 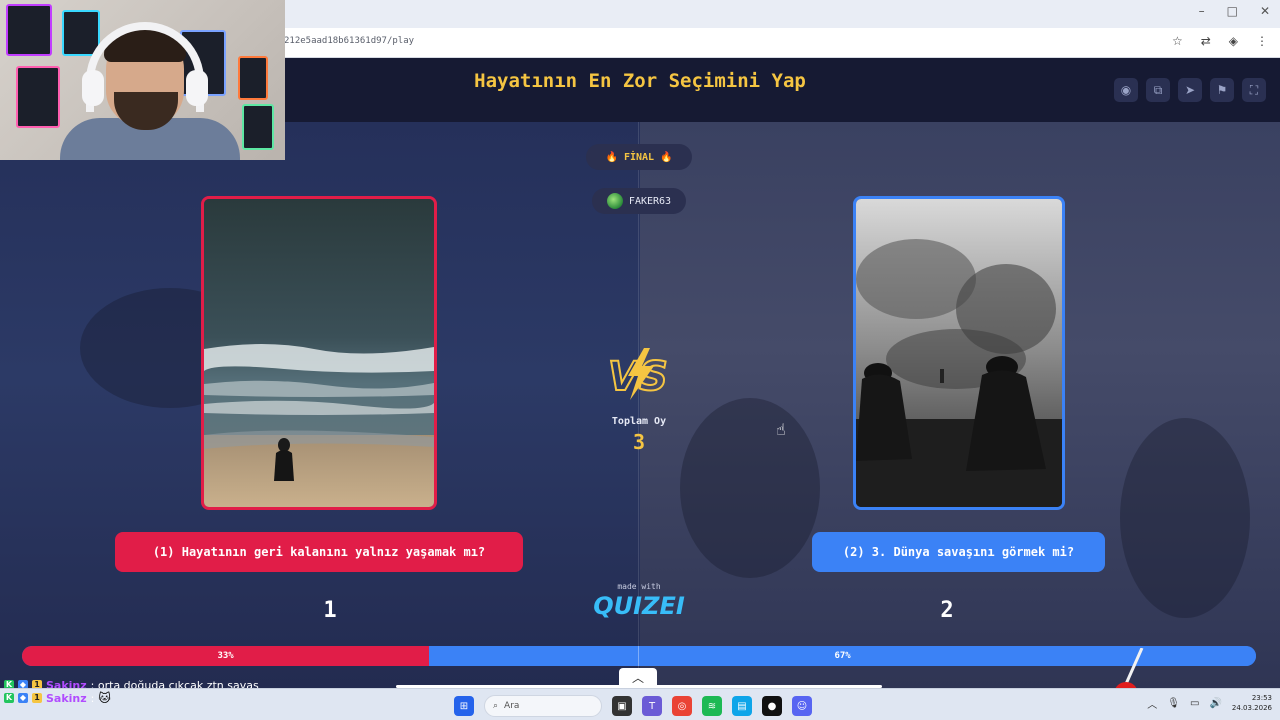 What do you see at coordinates (1220, 41) in the screenshot?
I see `browser-toolbar: ☆ ⇄ ◈ ⋮` at bounding box center [1220, 41].